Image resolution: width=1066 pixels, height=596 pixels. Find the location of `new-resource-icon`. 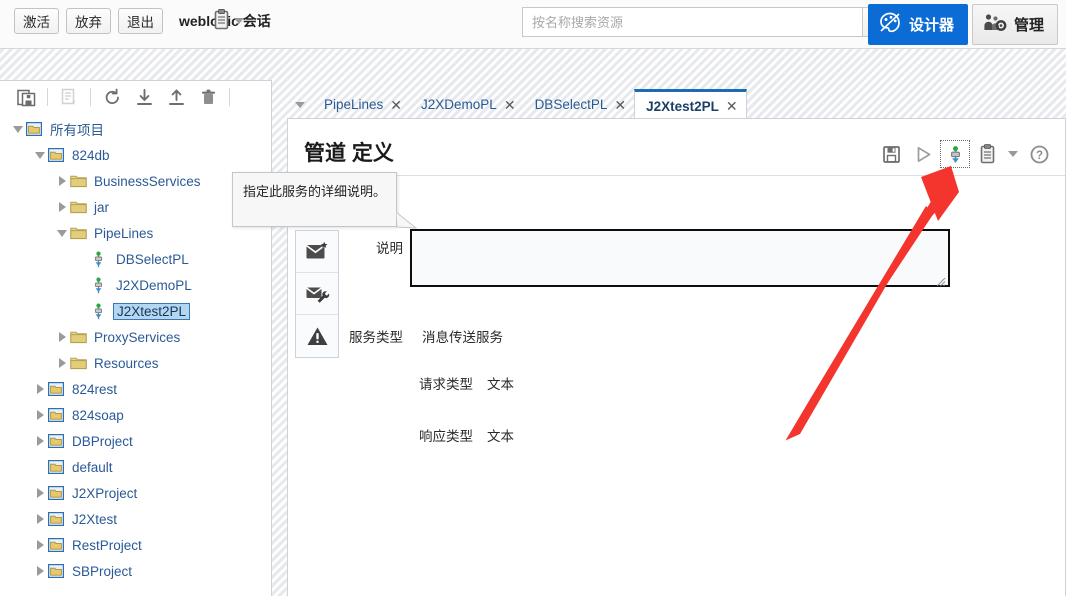

new-resource-icon is located at coordinates (68, 96).